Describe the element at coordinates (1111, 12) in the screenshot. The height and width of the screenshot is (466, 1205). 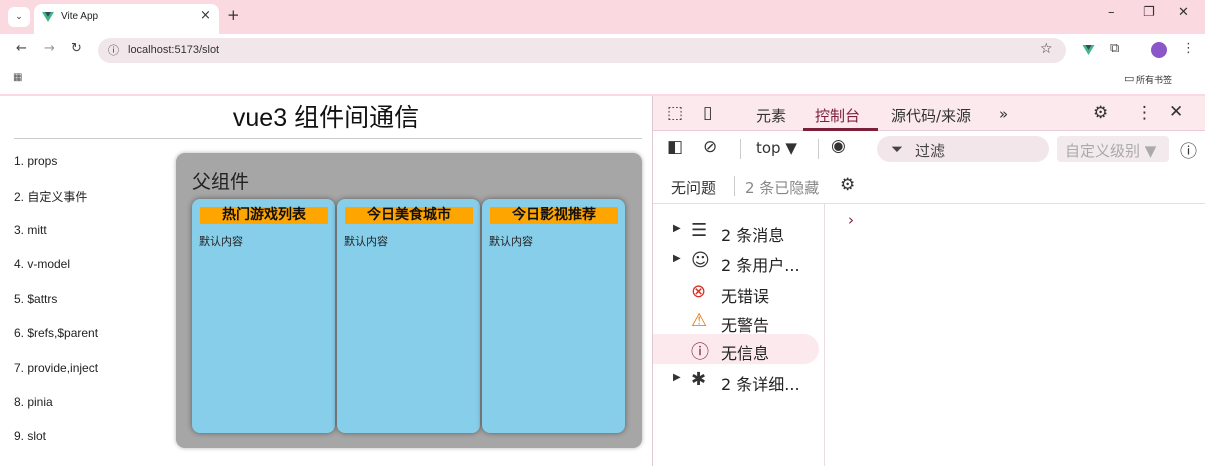
I see `minimize-icon: –` at that location.